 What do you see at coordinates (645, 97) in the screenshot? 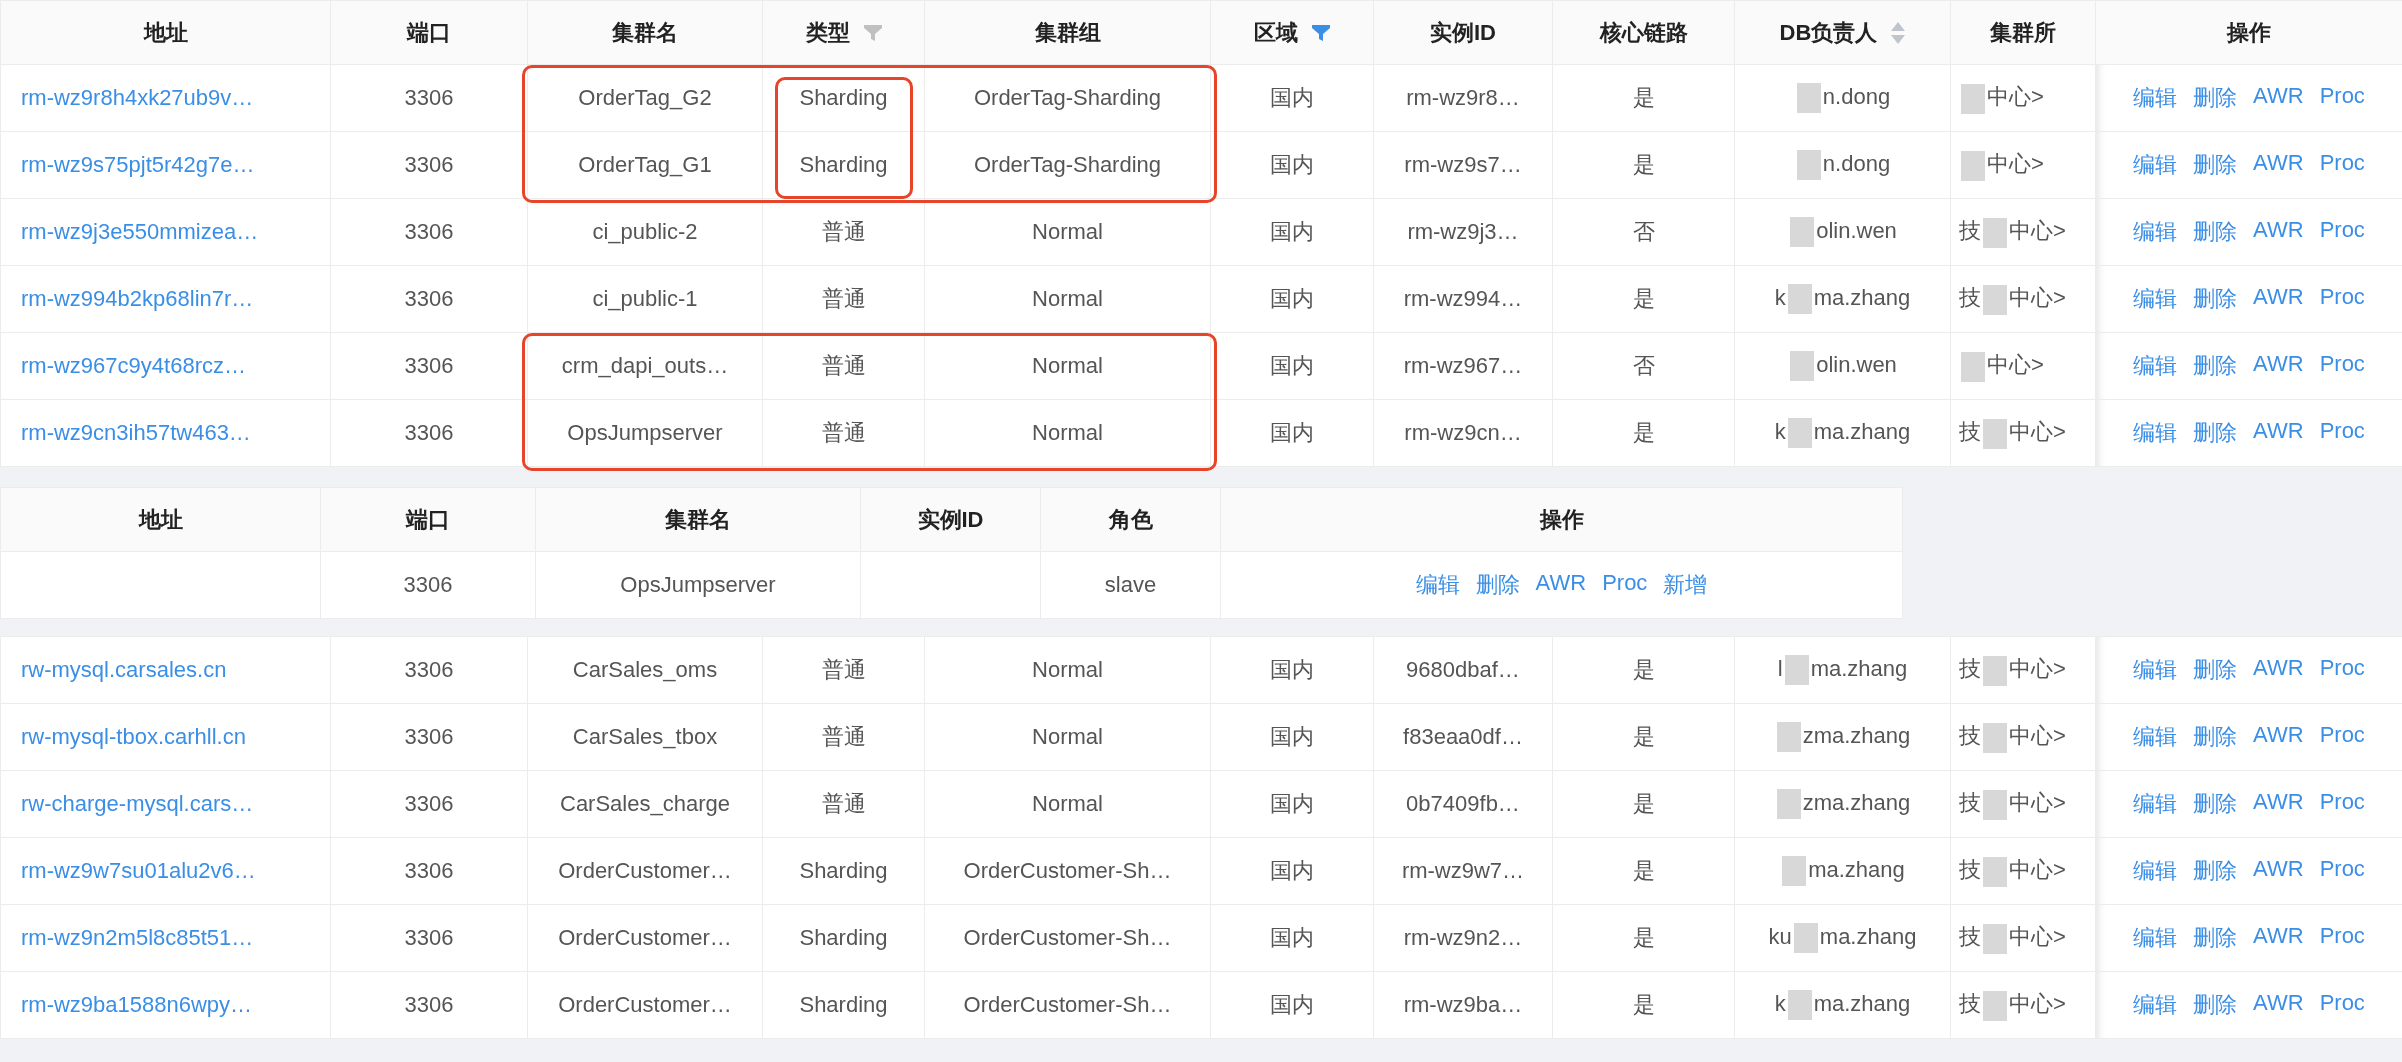
I see `table-cell-text: OrderTag_G2` at bounding box center [645, 97].